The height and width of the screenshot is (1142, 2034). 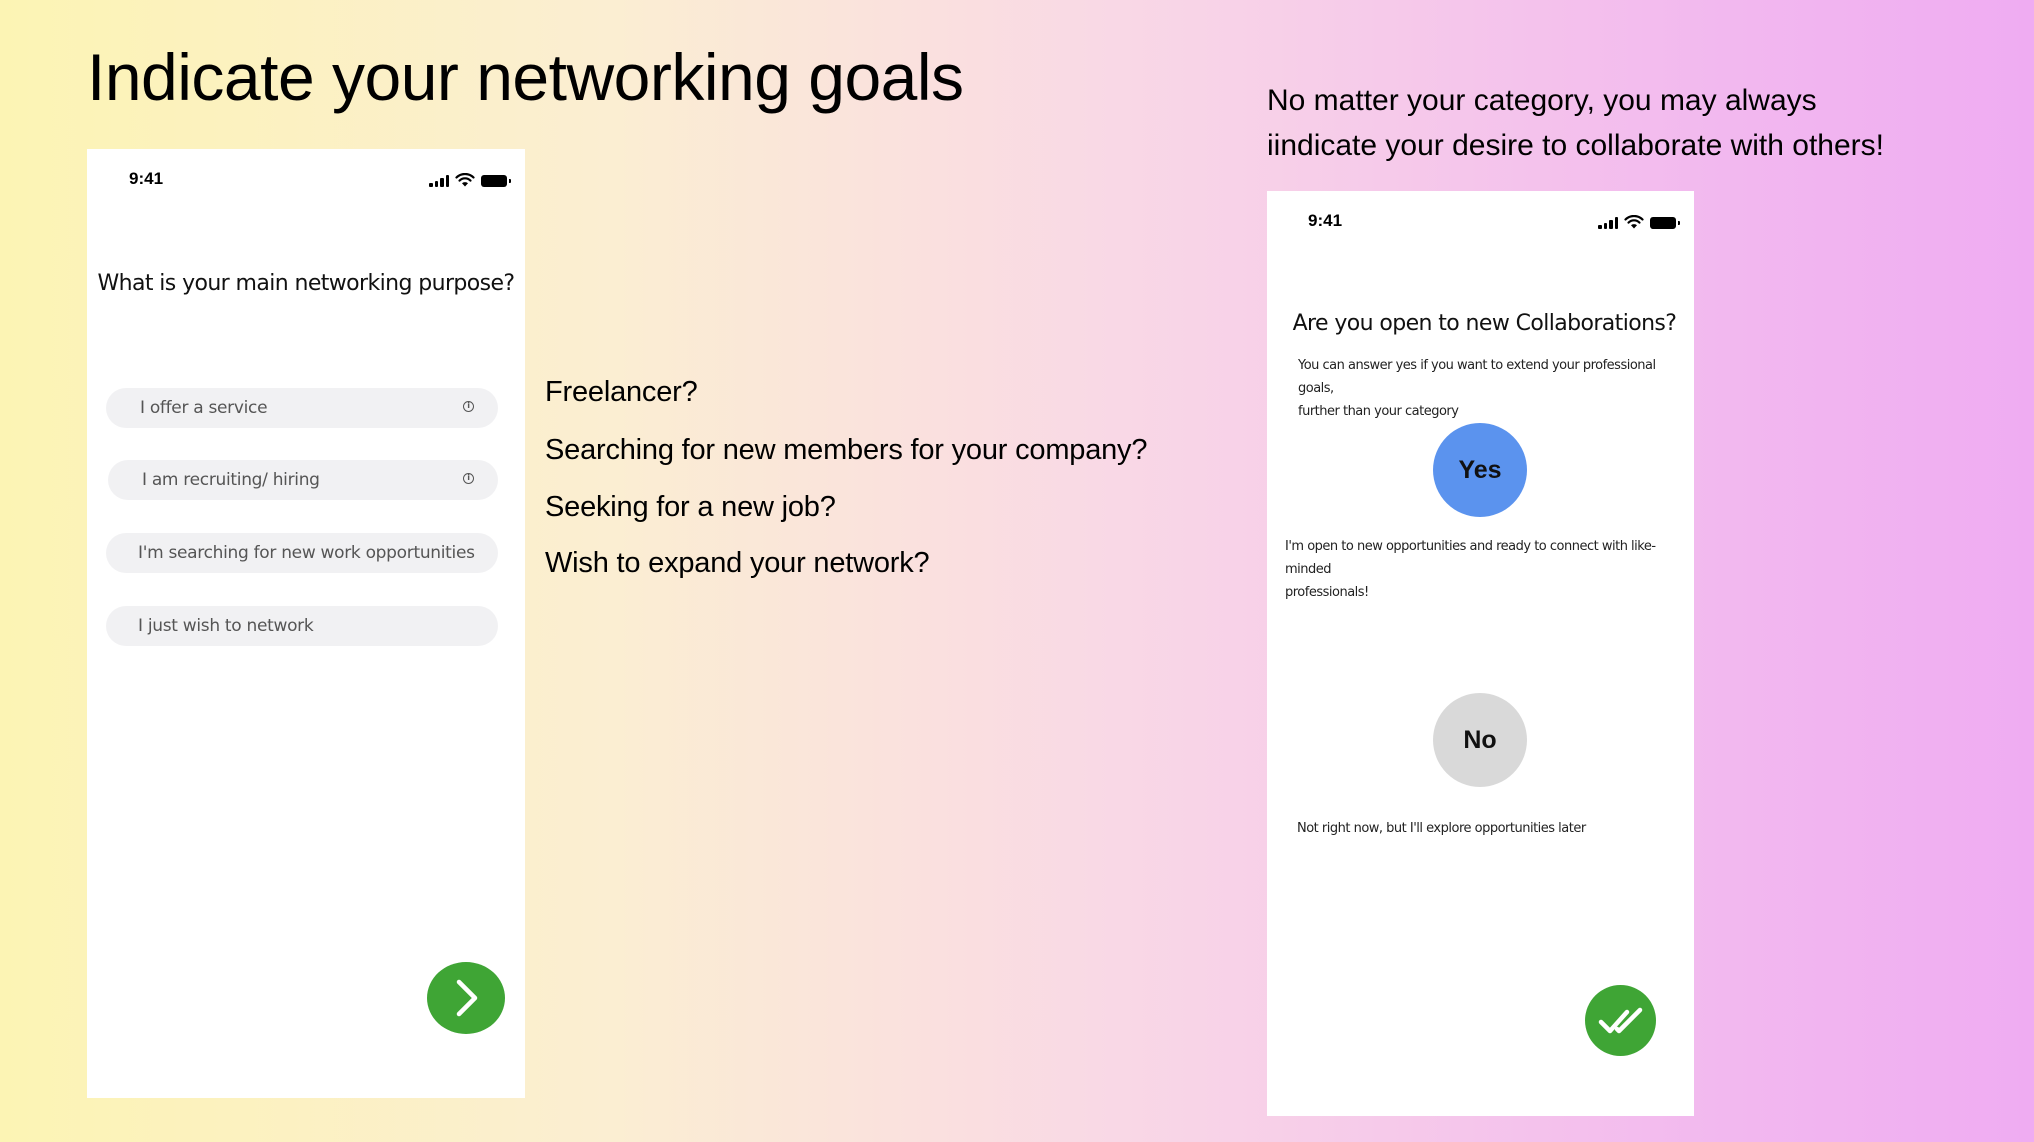 I want to click on double-check-icon, so click(x=1620, y=1020).